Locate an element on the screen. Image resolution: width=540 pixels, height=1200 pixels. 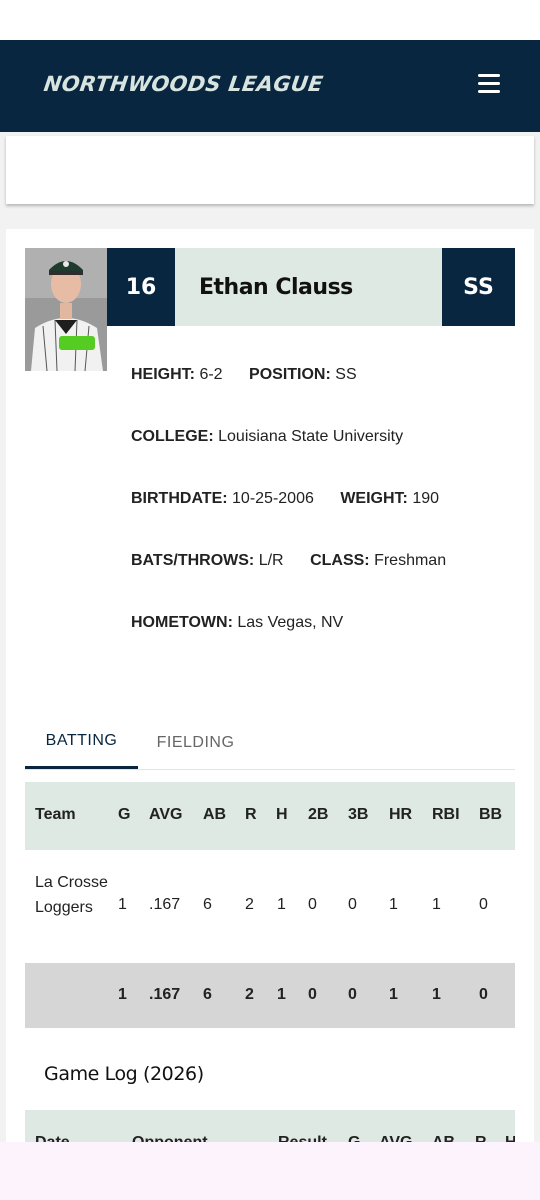
tab-fielding: FIELDING is located at coordinates (195, 742).